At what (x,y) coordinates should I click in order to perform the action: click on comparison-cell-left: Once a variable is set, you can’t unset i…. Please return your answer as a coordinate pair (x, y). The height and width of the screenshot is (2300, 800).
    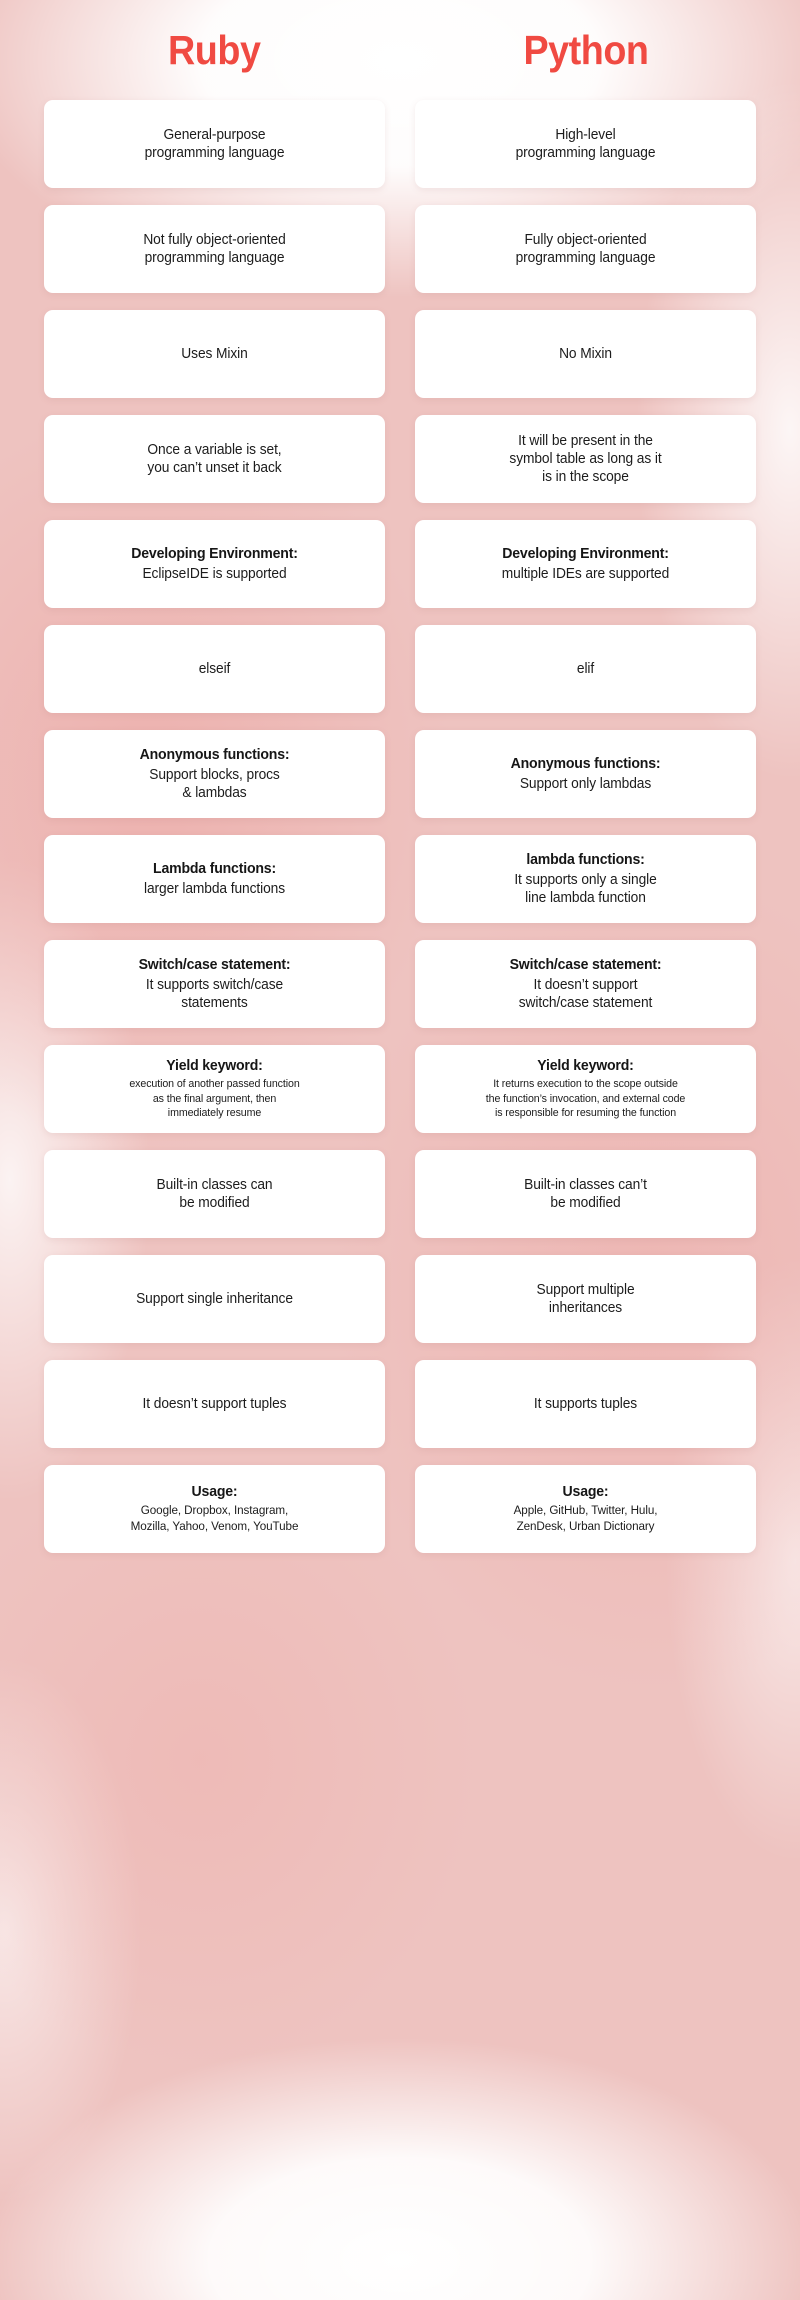
    Looking at the image, I should click on (214, 459).